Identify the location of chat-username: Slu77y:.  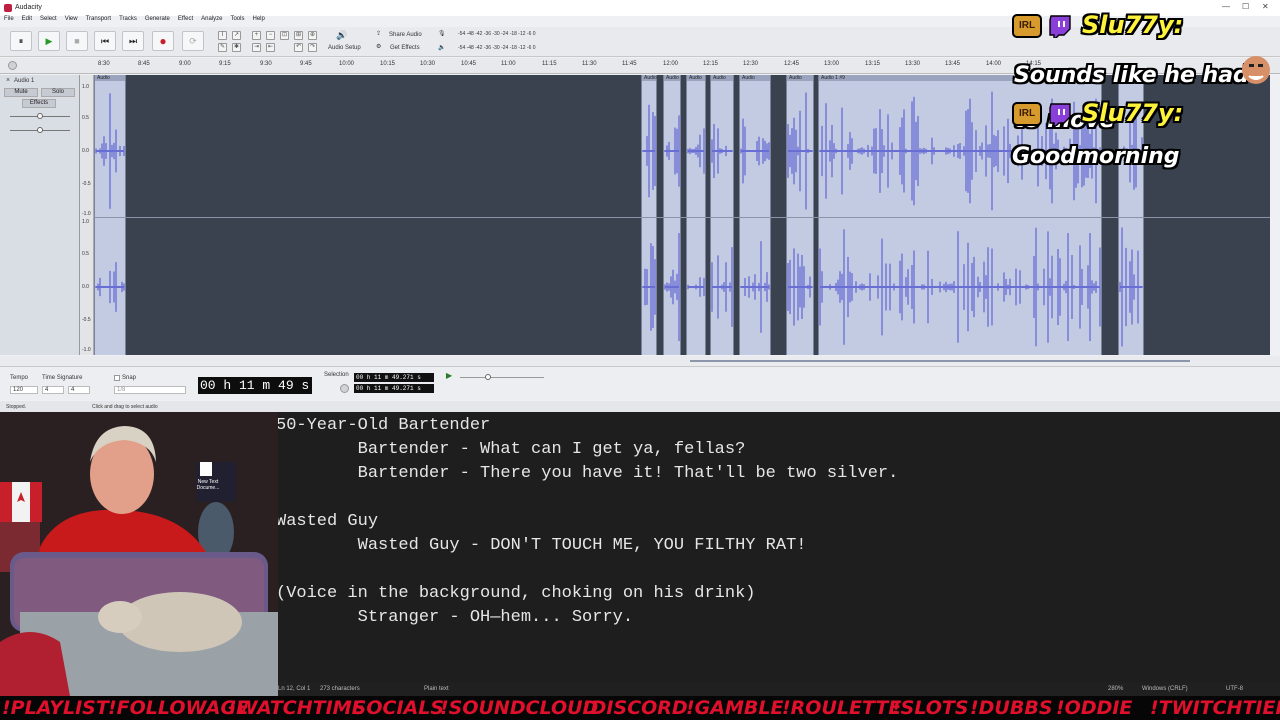
(1133, 113).